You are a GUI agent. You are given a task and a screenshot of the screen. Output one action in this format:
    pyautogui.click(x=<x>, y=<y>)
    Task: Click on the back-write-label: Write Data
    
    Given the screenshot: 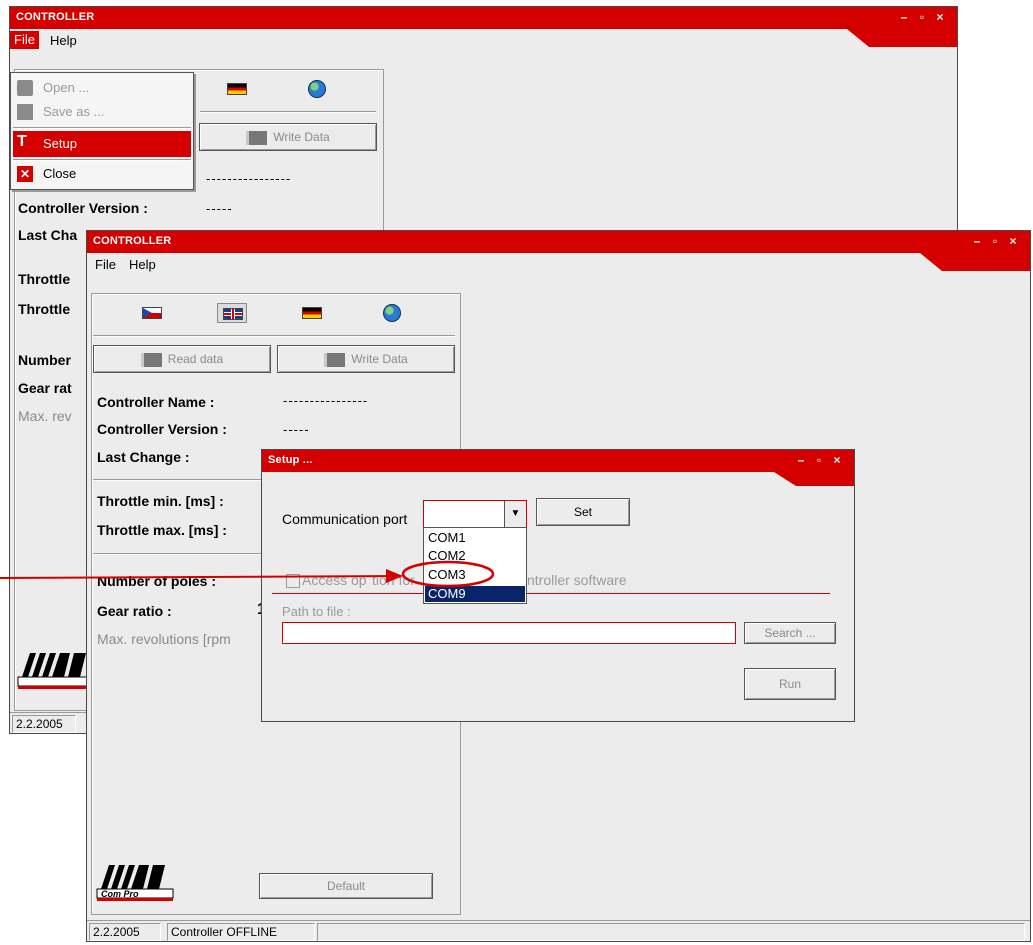 What is the action you would take?
    pyautogui.click(x=301, y=137)
    